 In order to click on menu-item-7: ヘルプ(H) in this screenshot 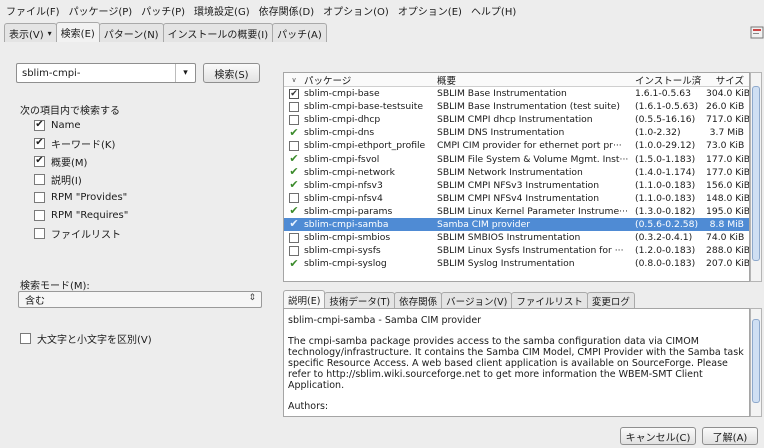, I will do `click(493, 10)`.